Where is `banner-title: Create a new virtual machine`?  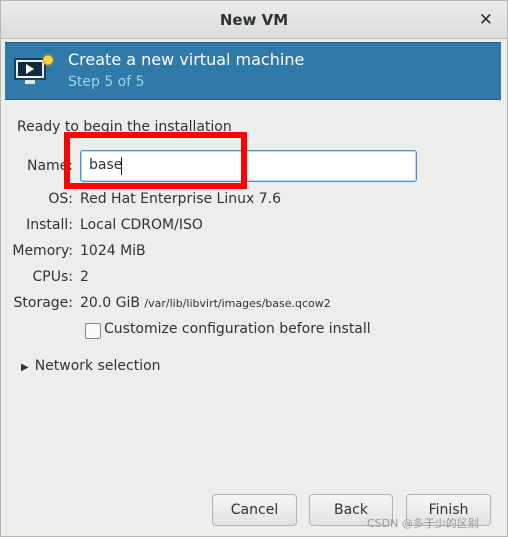 banner-title: Create a new virtual machine is located at coordinates (186, 59).